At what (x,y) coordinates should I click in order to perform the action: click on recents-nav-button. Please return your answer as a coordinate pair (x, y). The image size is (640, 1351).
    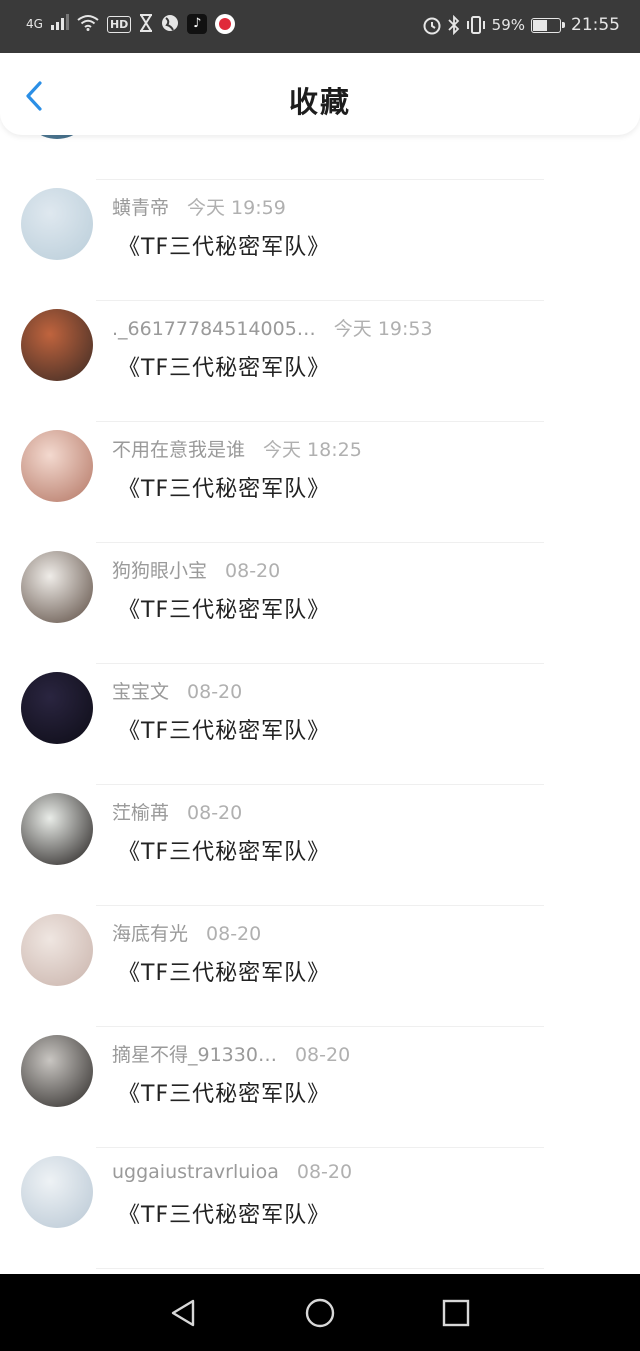
    Looking at the image, I should click on (456, 1315).